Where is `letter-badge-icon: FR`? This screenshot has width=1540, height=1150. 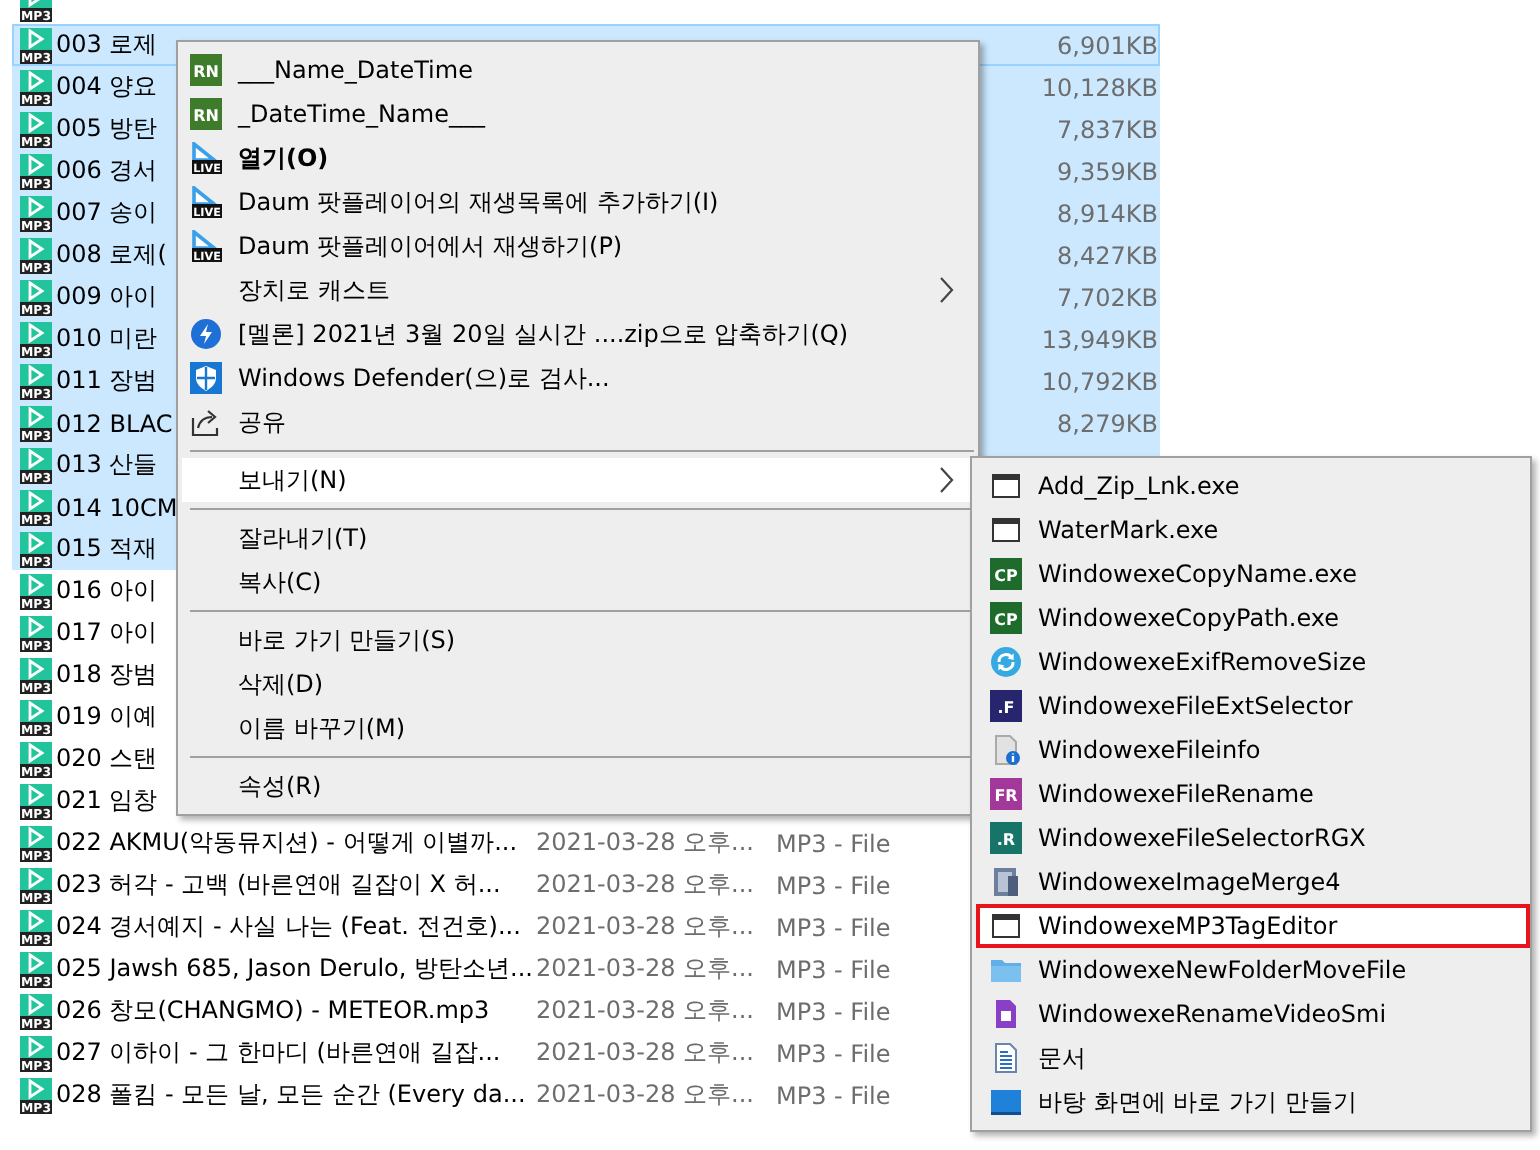 letter-badge-icon: FR is located at coordinates (1006, 794).